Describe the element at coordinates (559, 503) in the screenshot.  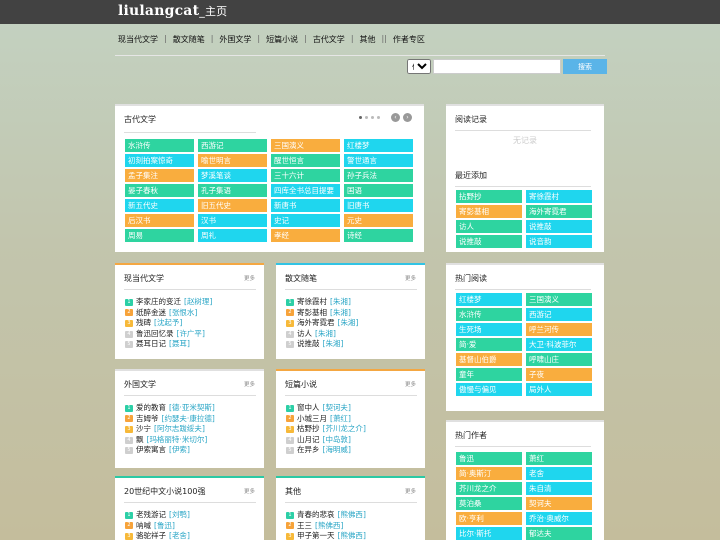
I see `tag-link: 契诃夫` at that location.